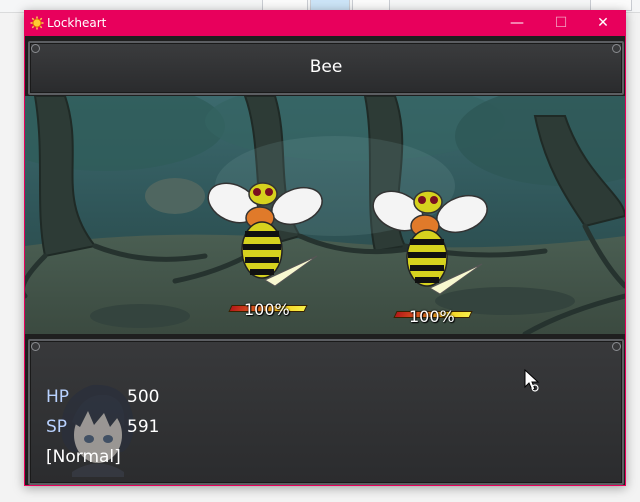 The width and height of the screenshot is (640, 502). What do you see at coordinates (77, 23) in the screenshot?
I see `window-title: Lockheart` at bounding box center [77, 23].